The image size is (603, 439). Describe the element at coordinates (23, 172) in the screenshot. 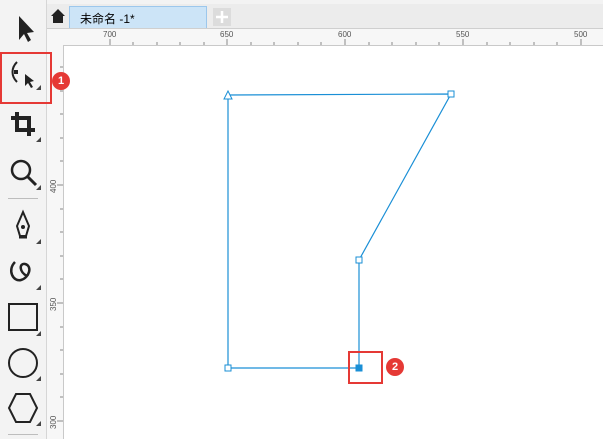

I see `zoom-tool` at that location.